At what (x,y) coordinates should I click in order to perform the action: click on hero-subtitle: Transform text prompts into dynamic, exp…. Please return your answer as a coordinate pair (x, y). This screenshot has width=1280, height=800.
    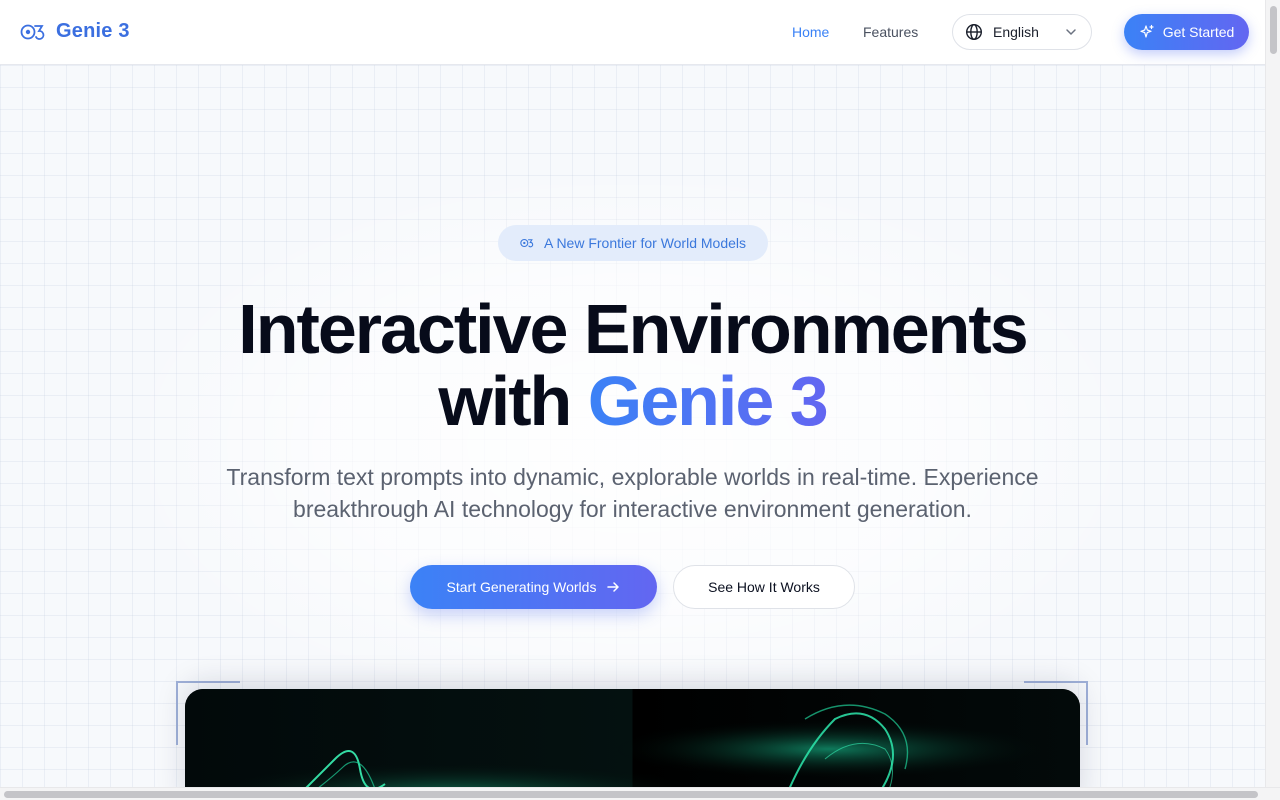
    Looking at the image, I should click on (632, 493).